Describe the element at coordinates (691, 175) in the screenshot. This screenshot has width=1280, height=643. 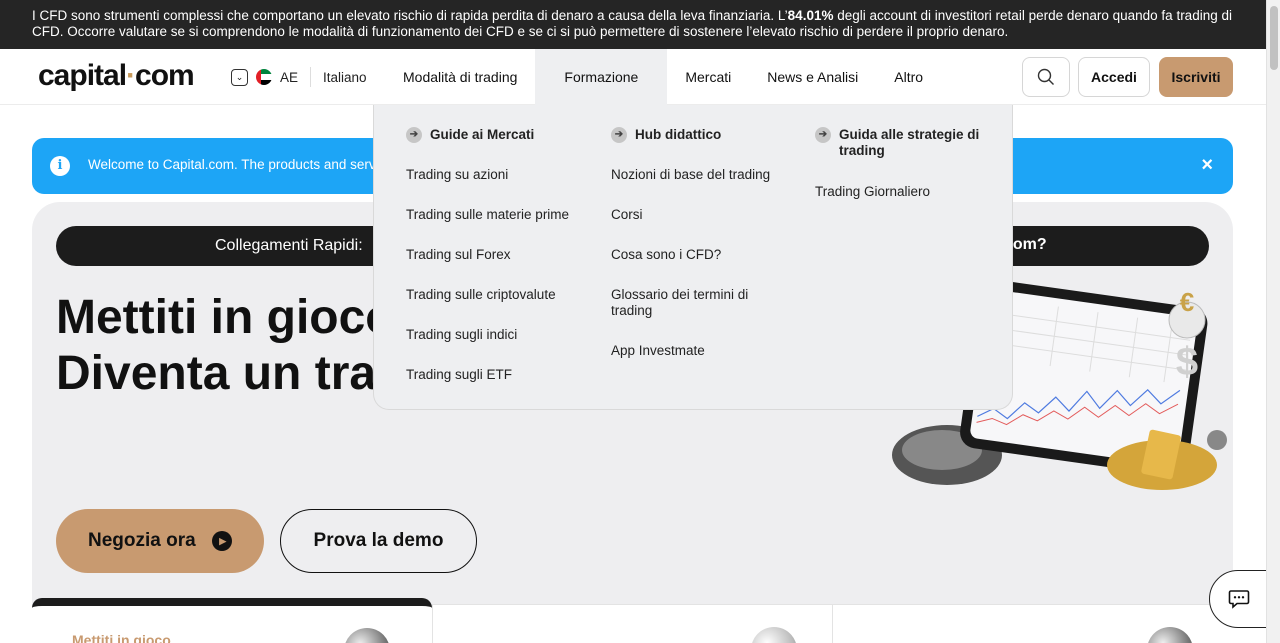
I see `dropdown-link: Nozioni di base del trading` at that location.